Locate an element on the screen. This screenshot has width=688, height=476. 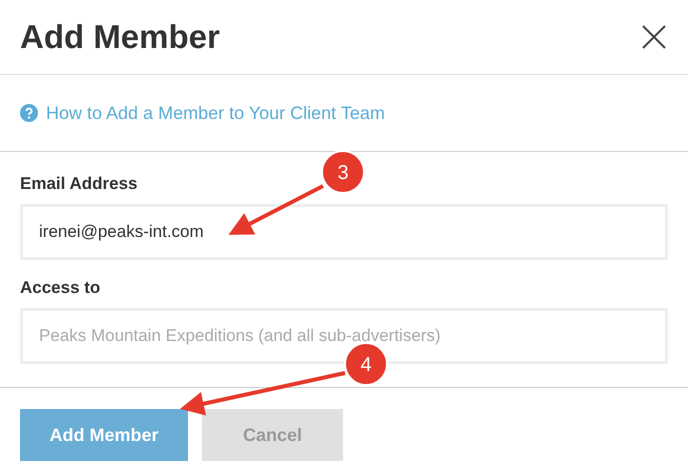
help-link: How to Add a Member to Your Client Team is located at coordinates (215, 113).